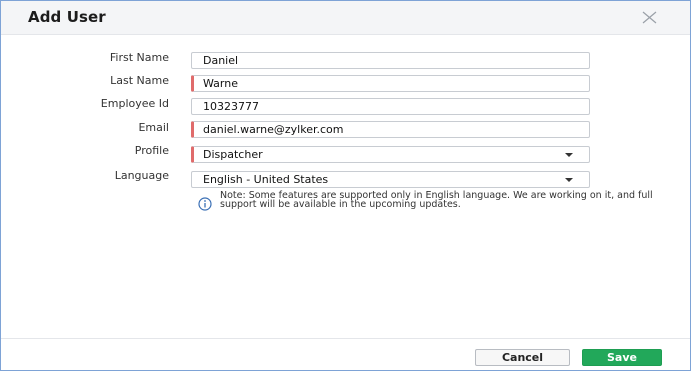  What do you see at coordinates (151, 150) in the screenshot?
I see `profile-label: Profile` at bounding box center [151, 150].